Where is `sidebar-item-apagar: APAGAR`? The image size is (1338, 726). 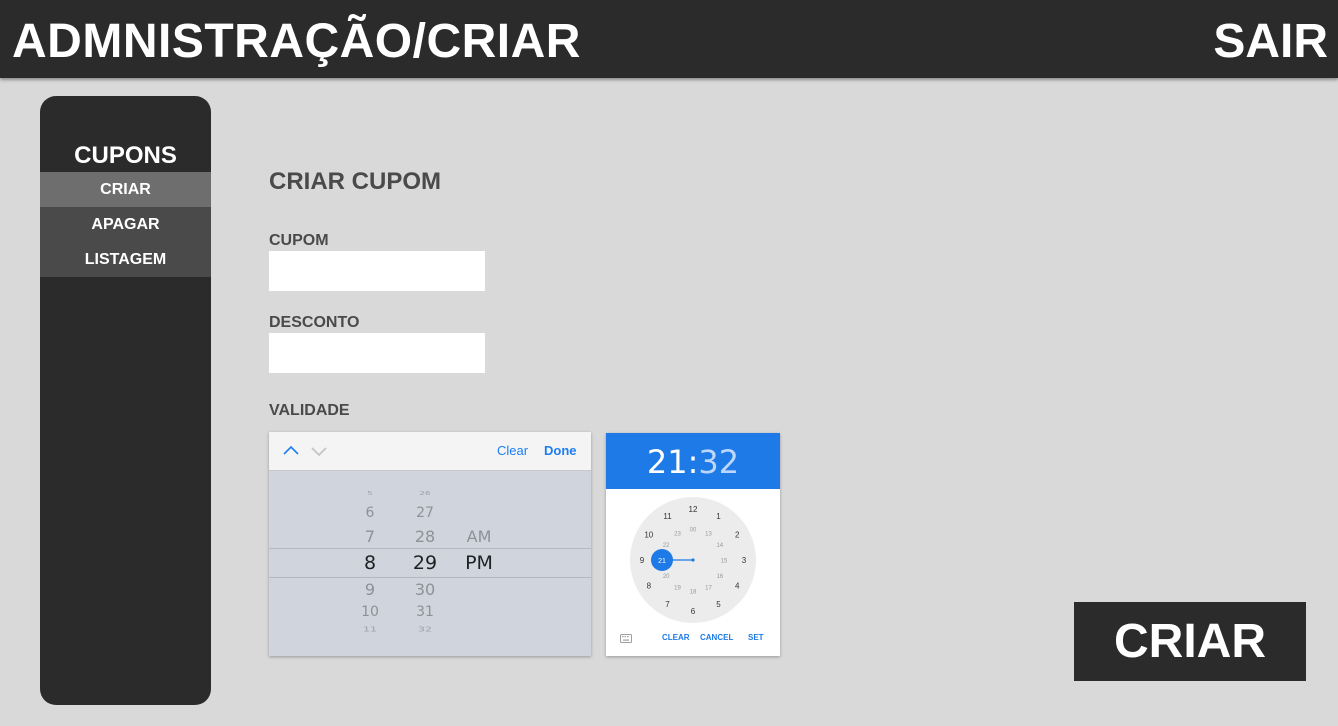
sidebar-item-apagar: APAGAR is located at coordinates (125, 224).